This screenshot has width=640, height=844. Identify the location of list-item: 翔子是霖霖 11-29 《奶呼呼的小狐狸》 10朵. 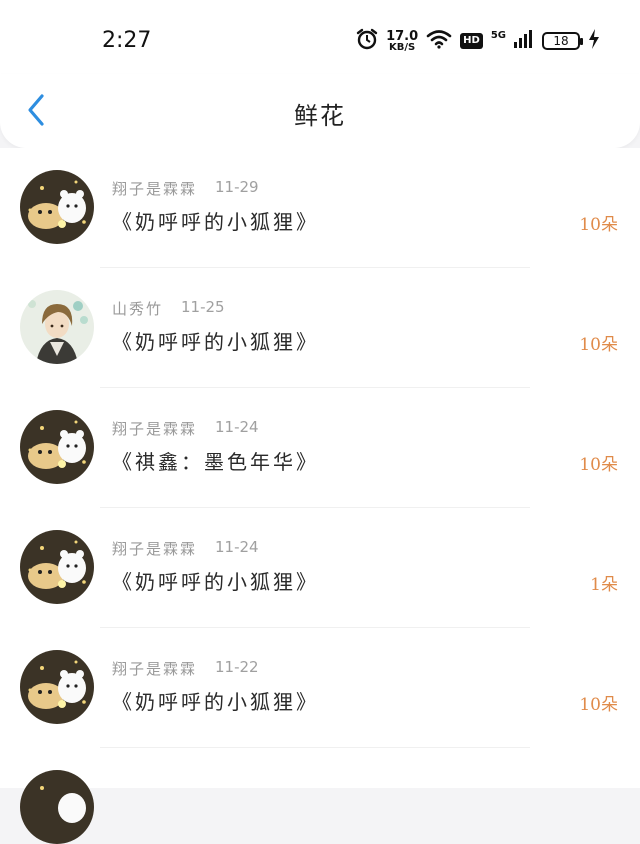
(320, 208).